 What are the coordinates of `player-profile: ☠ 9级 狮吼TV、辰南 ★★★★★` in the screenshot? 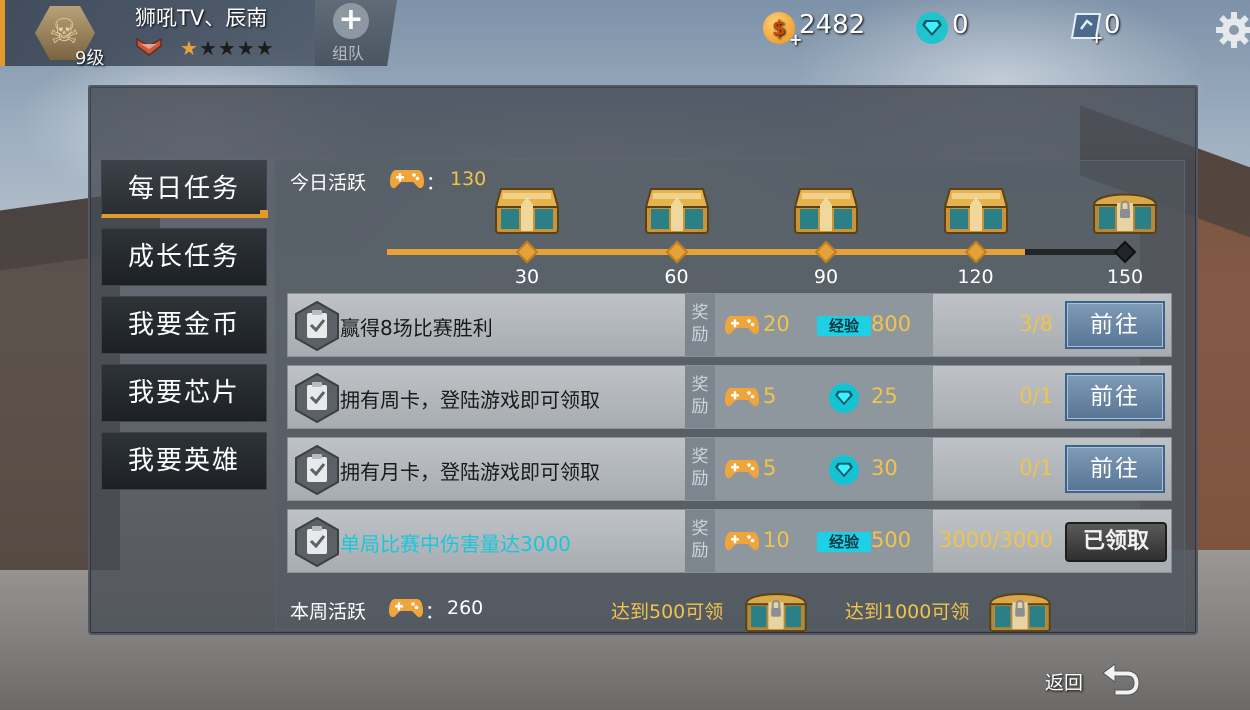 It's located at (157, 34).